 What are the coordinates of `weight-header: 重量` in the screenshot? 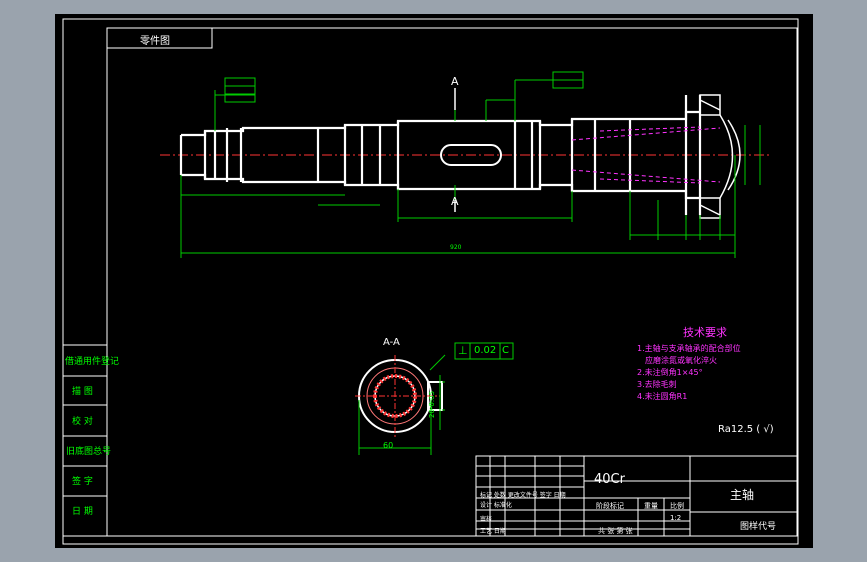 It's located at (651, 506).